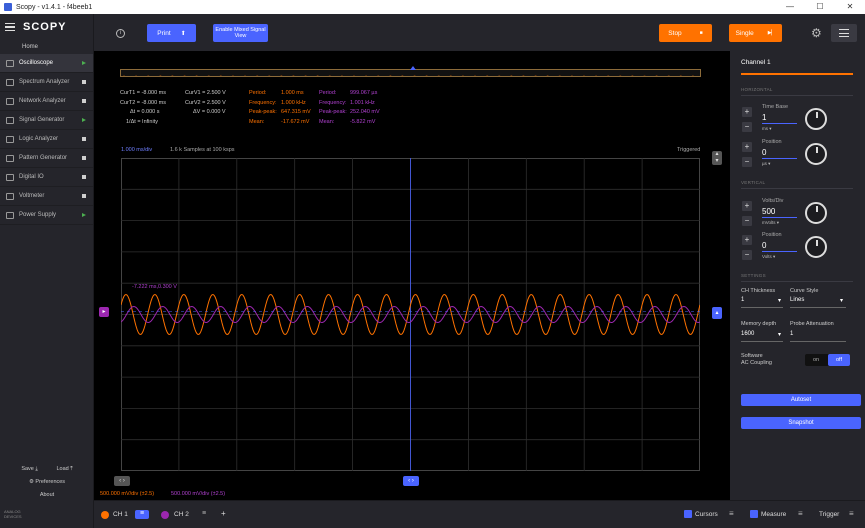 This screenshot has width=865, height=528. I want to click on volts-div-knob, so click(816, 213).